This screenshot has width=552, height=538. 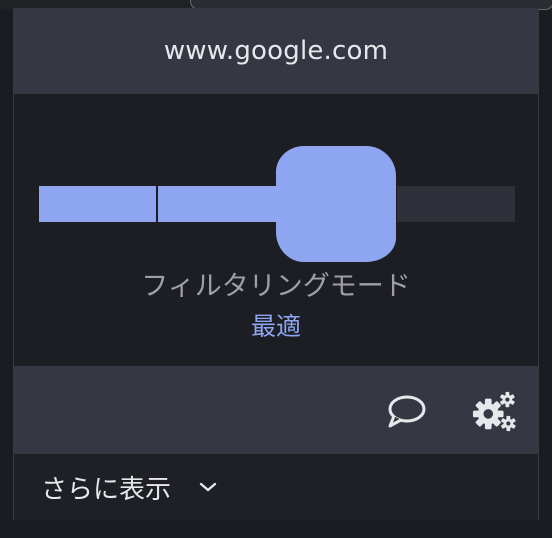 I want to click on speech-bubble-icon, so click(x=406, y=412).